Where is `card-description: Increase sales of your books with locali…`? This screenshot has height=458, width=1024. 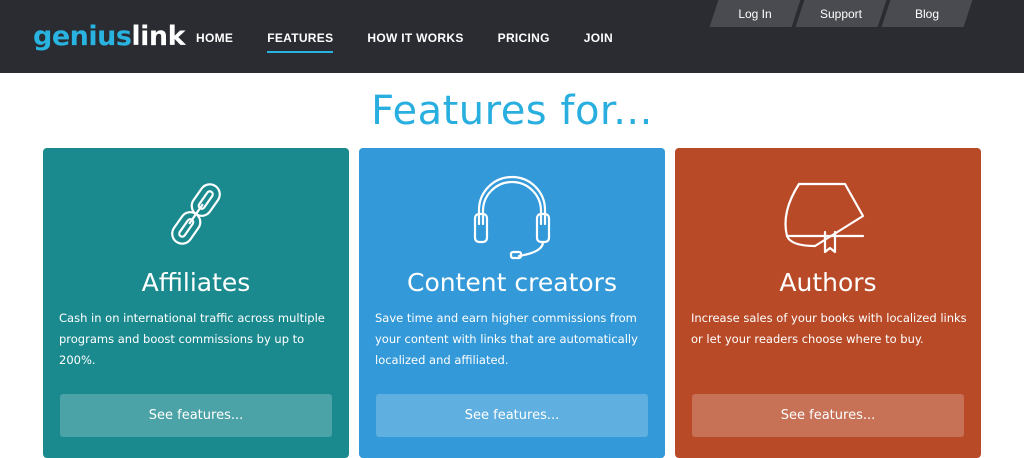
card-description: Increase sales of your books with locali… is located at coordinates (829, 328).